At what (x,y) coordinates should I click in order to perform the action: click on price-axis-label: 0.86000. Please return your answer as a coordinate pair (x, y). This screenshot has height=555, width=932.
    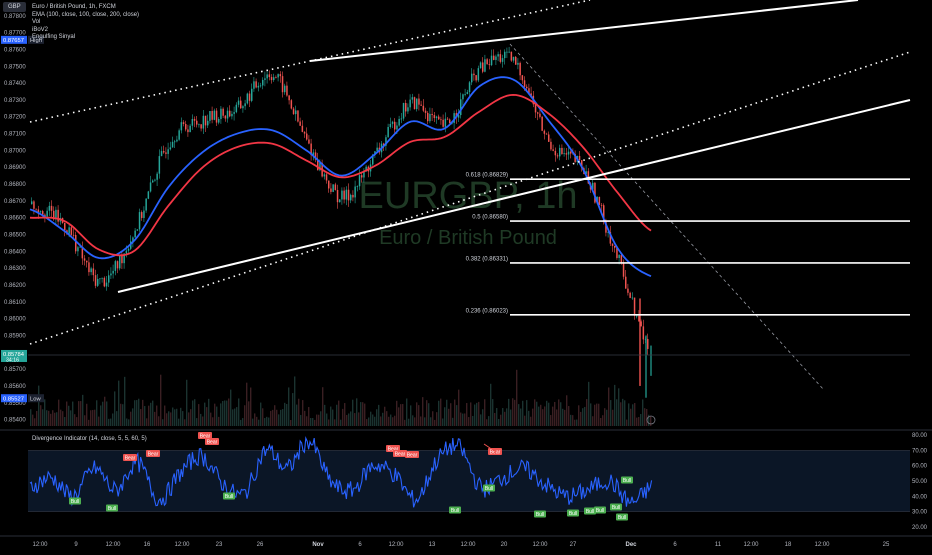
    Looking at the image, I should click on (15, 320).